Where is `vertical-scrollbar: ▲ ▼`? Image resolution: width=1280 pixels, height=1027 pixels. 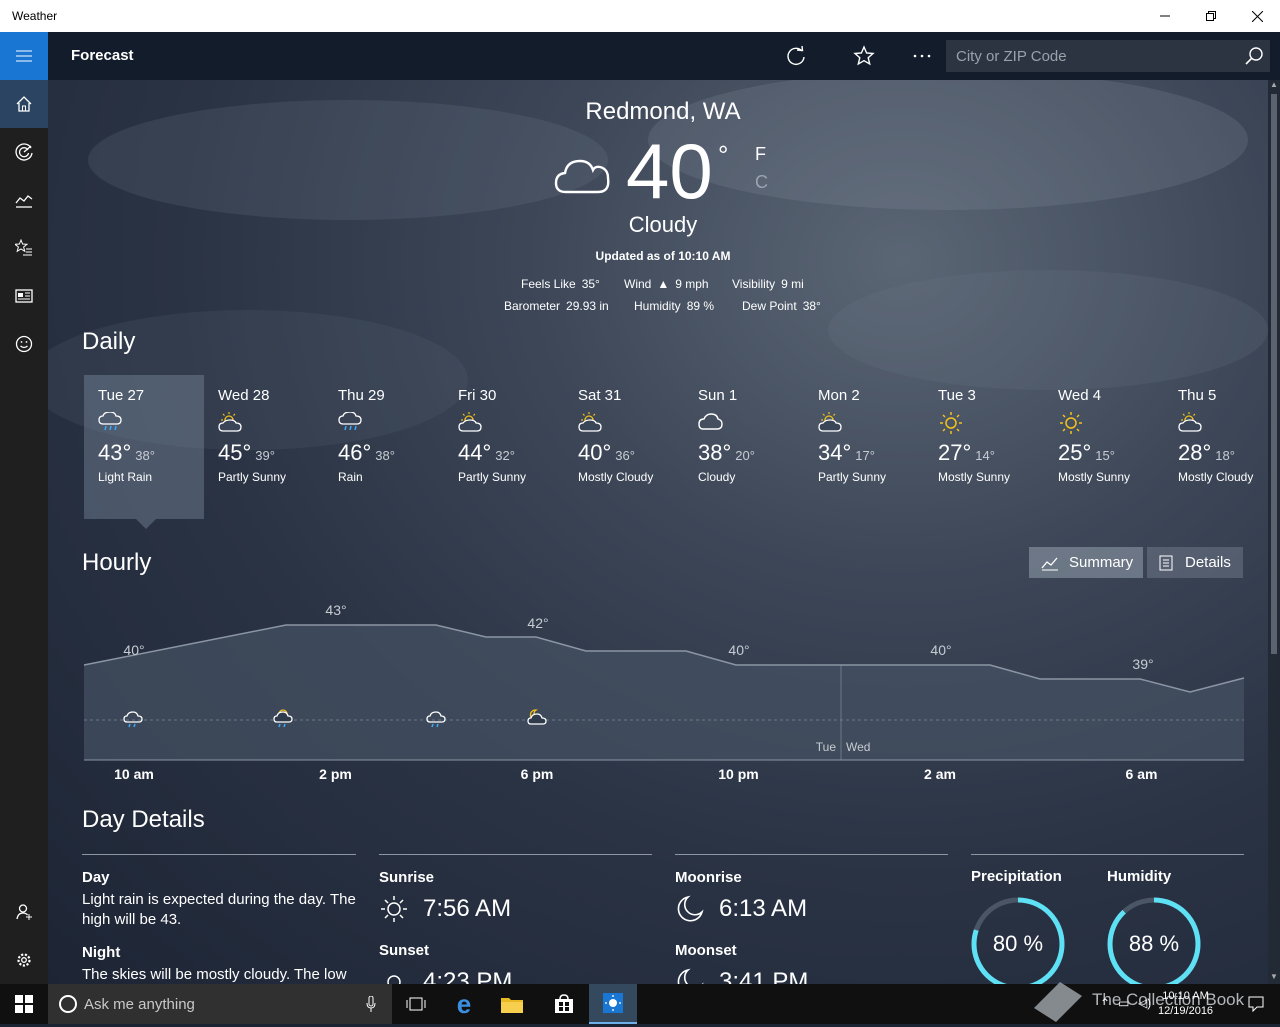 vertical-scrollbar: ▲ ▼ is located at coordinates (1274, 532).